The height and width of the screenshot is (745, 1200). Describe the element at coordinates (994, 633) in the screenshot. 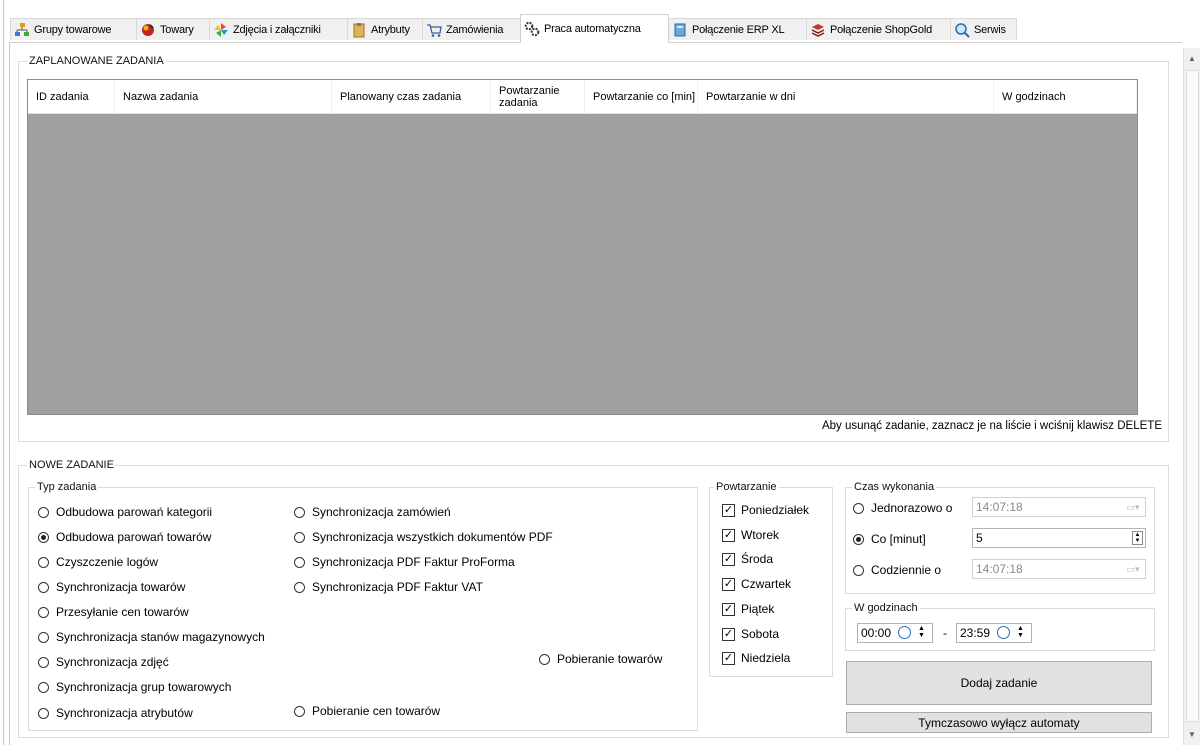

I see `hours-to-picker: 23:59 ▲ ▼` at that location.